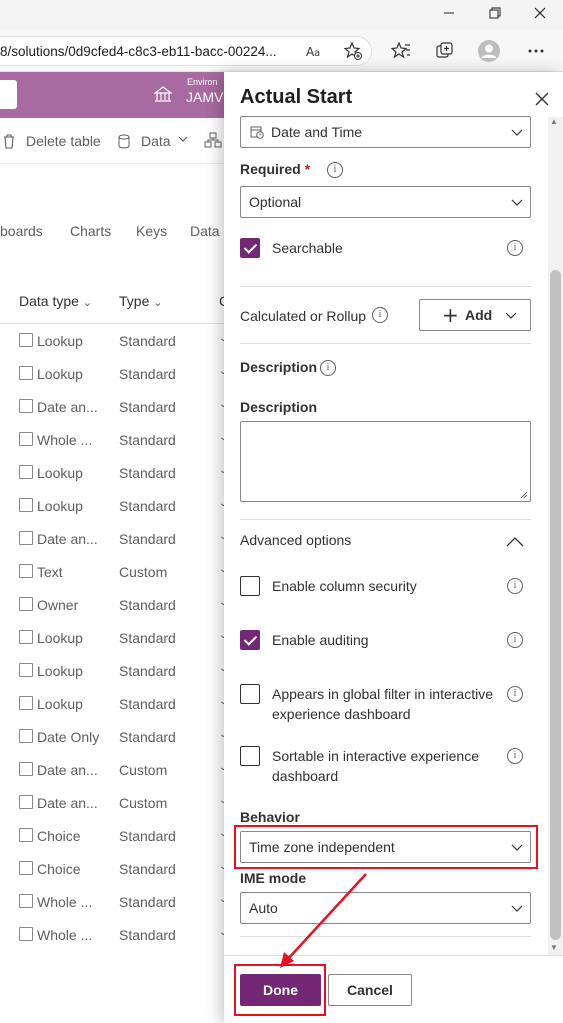 This screenshot has height=1023, width=563. Describe the element at coordinates (250, 756) in the screenshot. I see `sortable-checkbox` at that location.